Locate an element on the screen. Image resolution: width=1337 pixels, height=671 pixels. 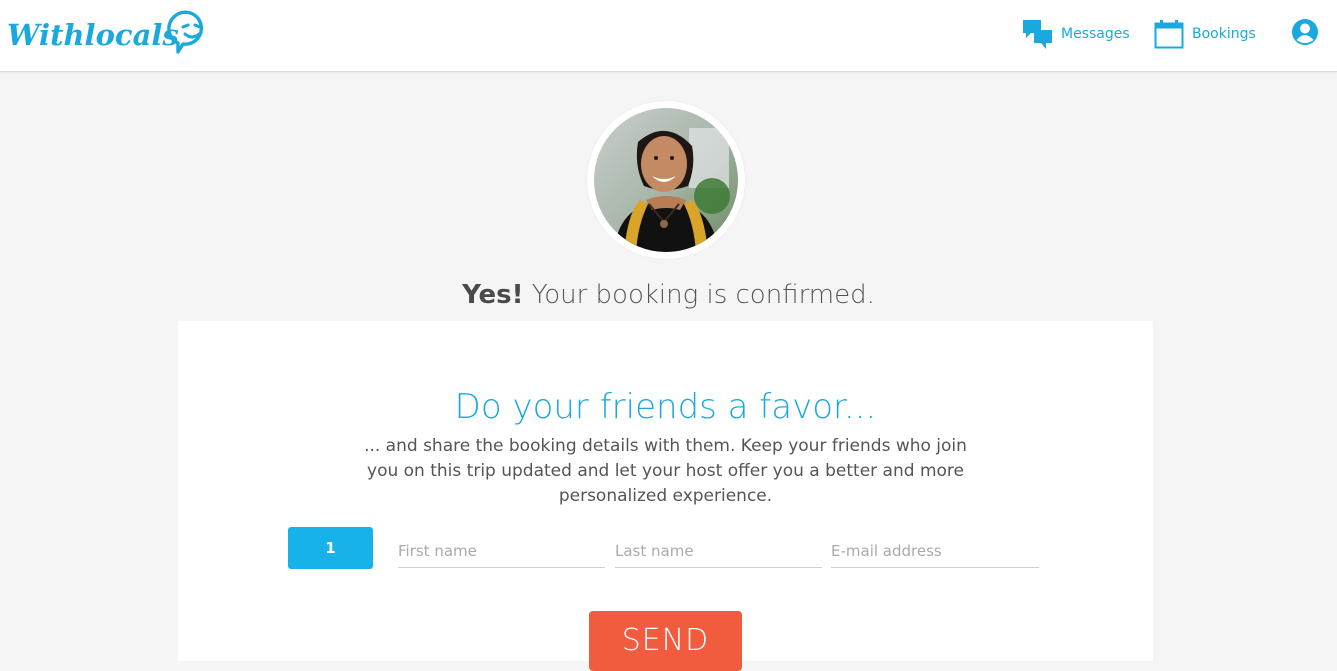
nav-messages: Messages is located at coordinates (1076, 34).